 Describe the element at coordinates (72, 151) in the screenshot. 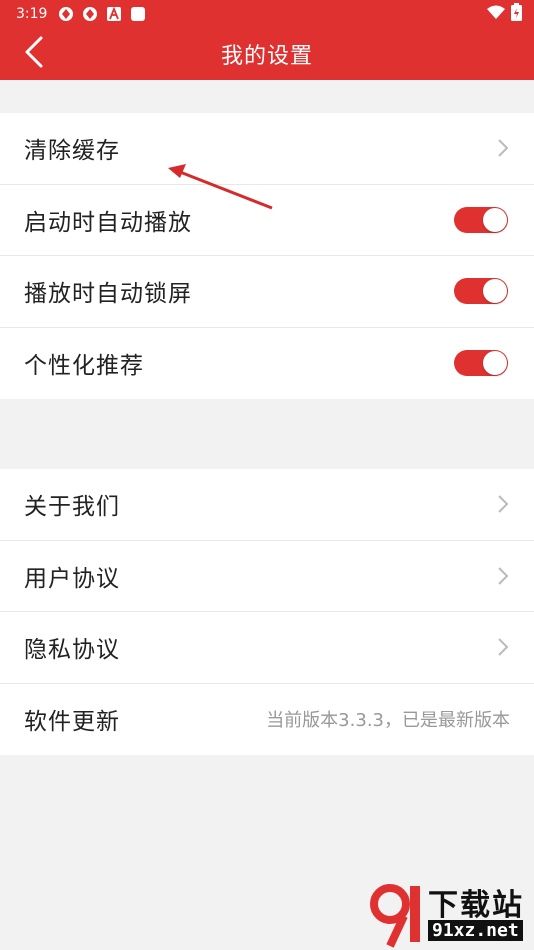

I see `clear-cache-label: 清除缓存` at that location.